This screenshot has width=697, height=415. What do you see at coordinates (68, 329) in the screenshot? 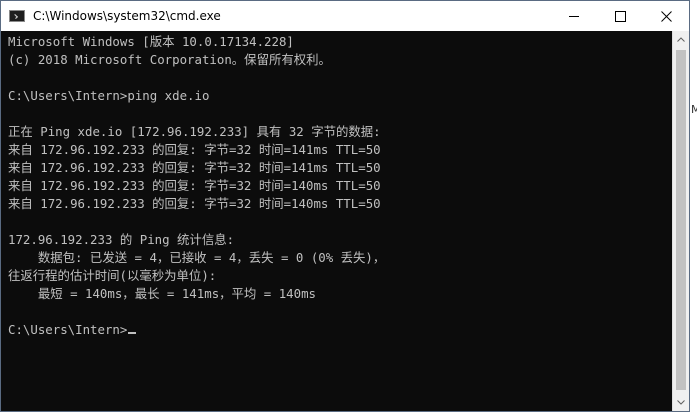
I see `prompt-text: C:\Users\Intern>` at bounding box center [68, 329].